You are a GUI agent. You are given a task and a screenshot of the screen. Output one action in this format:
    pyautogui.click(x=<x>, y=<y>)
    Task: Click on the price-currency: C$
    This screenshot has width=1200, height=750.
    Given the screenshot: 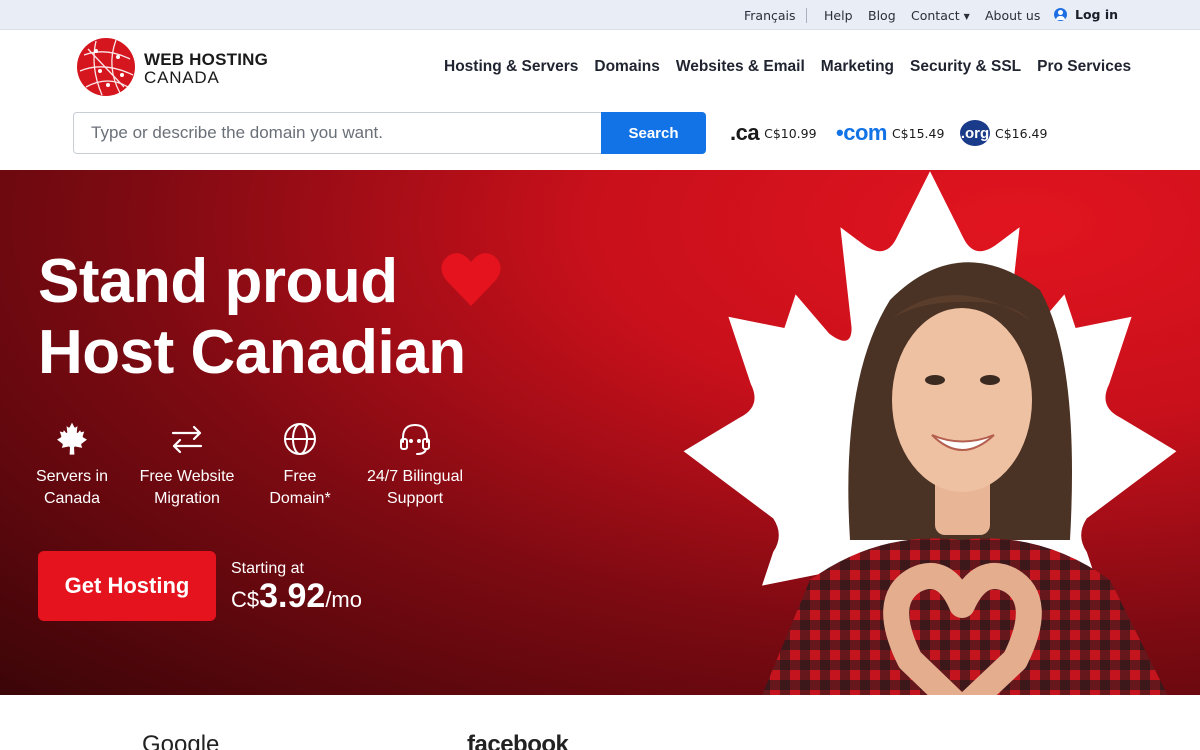 What is the action you would take?
    pyautogui.click(x=245, y=599)
    